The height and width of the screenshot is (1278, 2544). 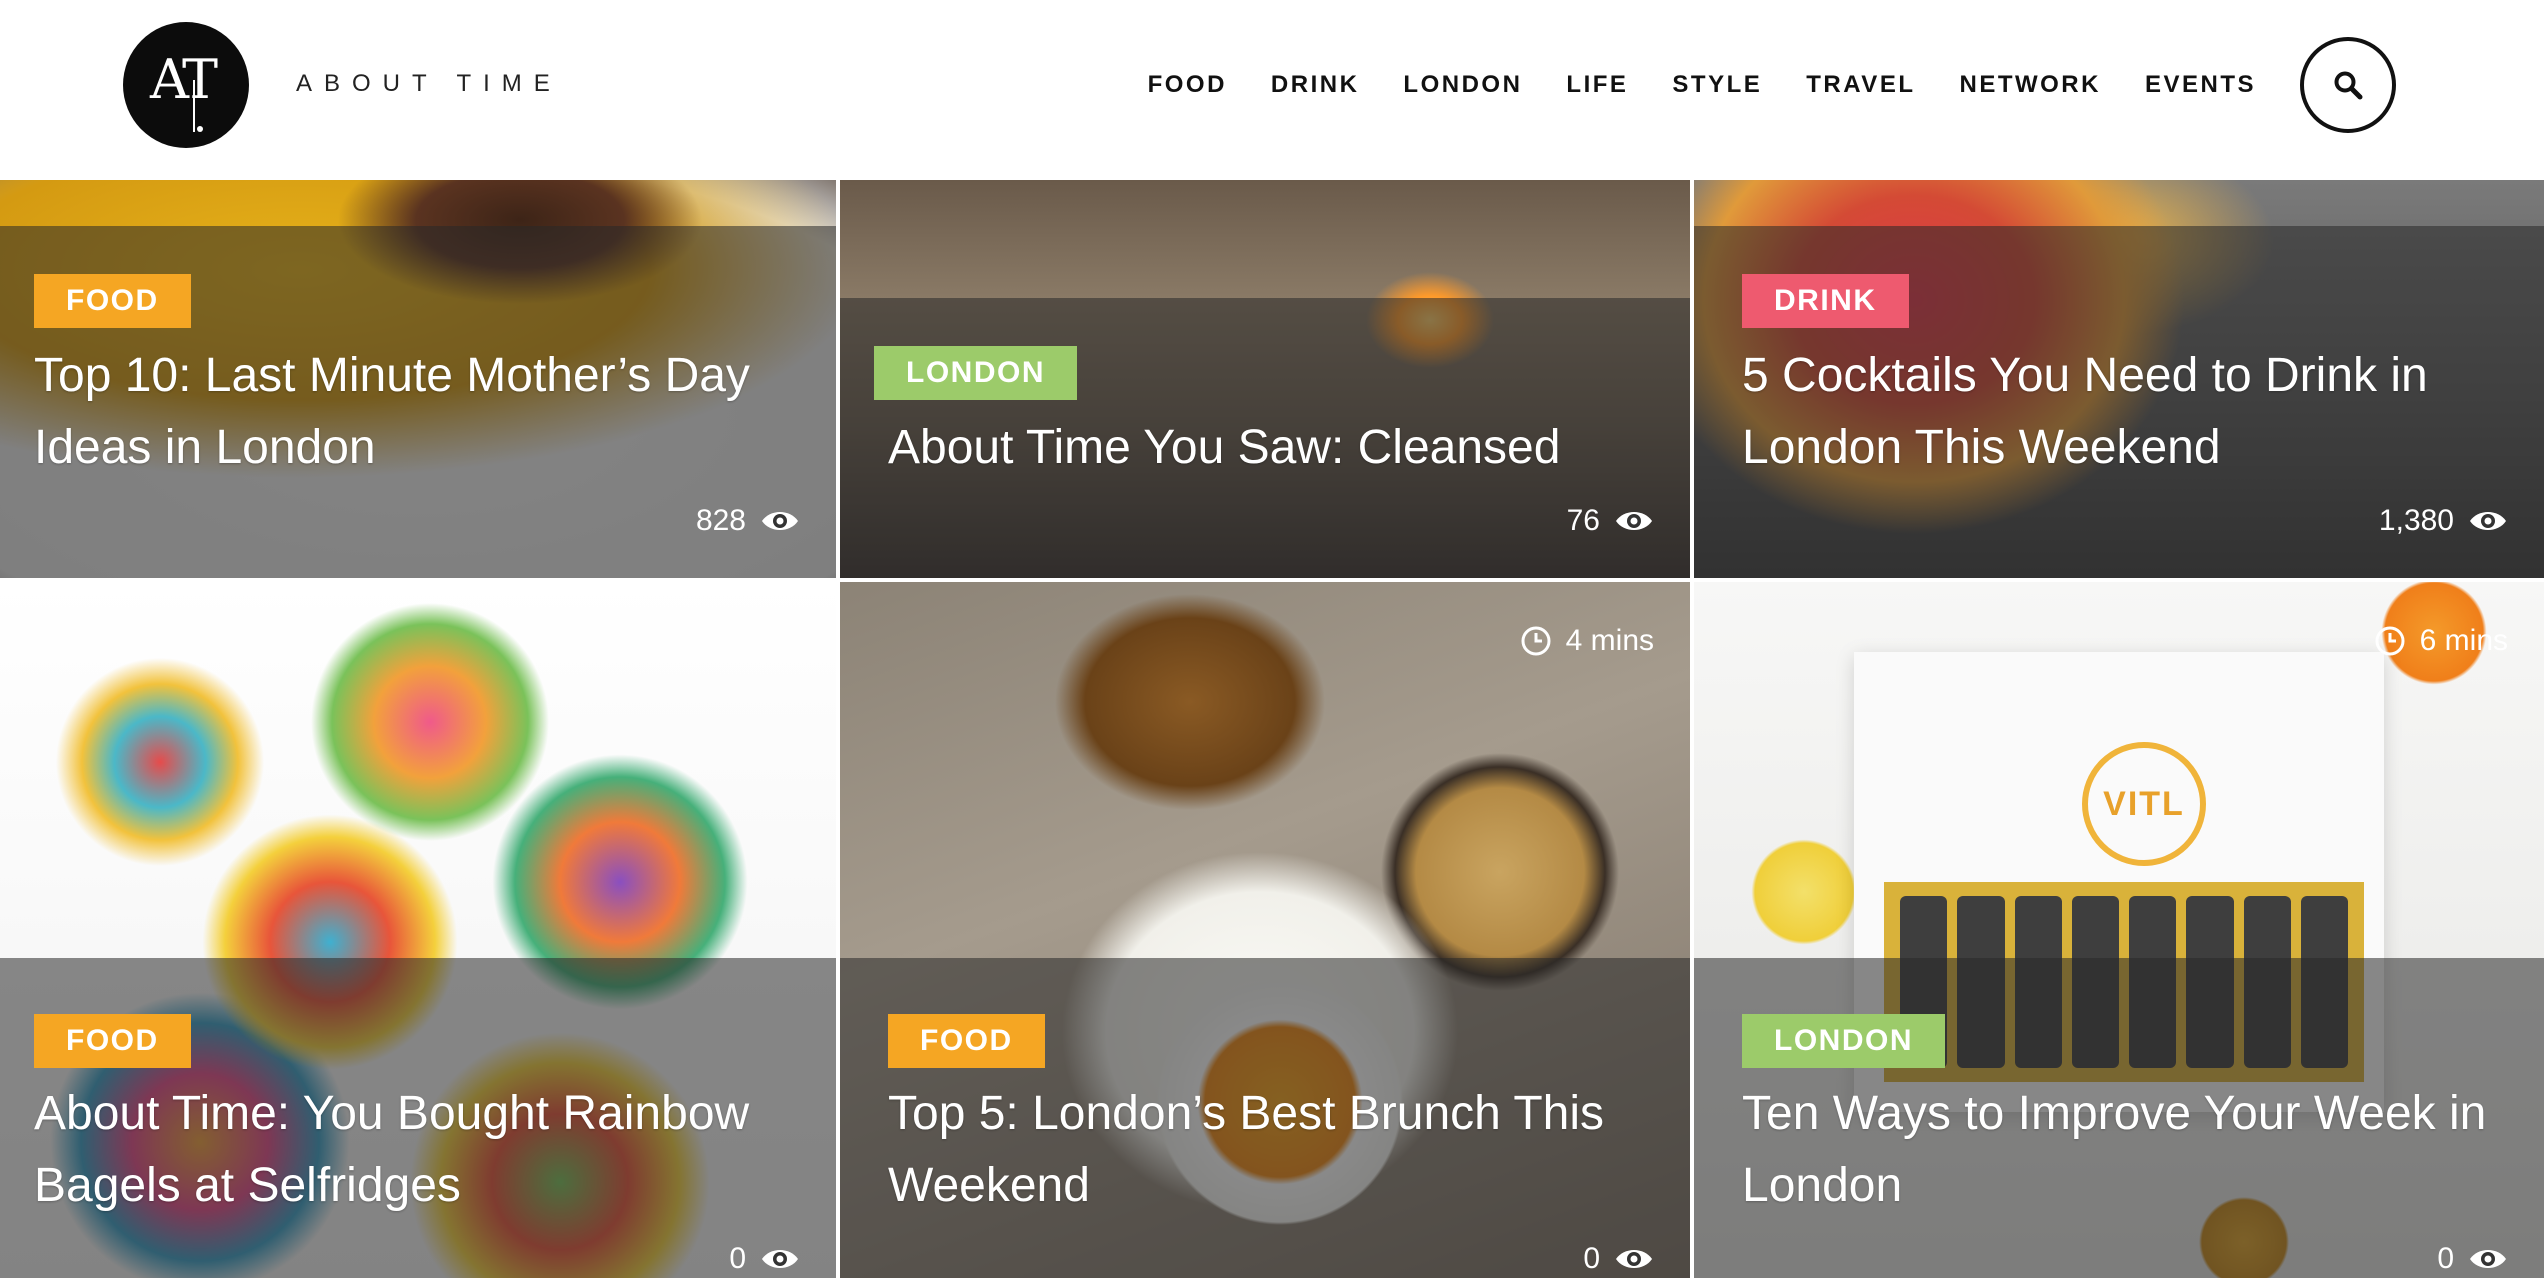 I want to click on search-icon, so click(x=2348, y=85).